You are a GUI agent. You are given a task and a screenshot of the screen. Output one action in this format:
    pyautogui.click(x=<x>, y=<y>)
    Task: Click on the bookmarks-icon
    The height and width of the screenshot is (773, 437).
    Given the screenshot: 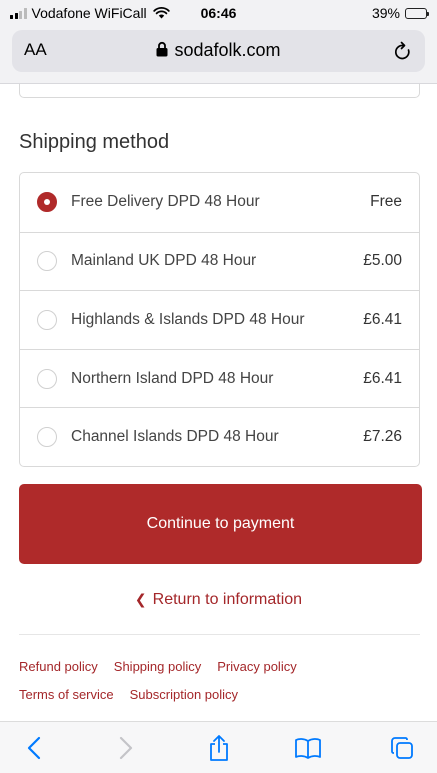 What is the action you would take?
    pyautogui.click(x=308, y=748)
    